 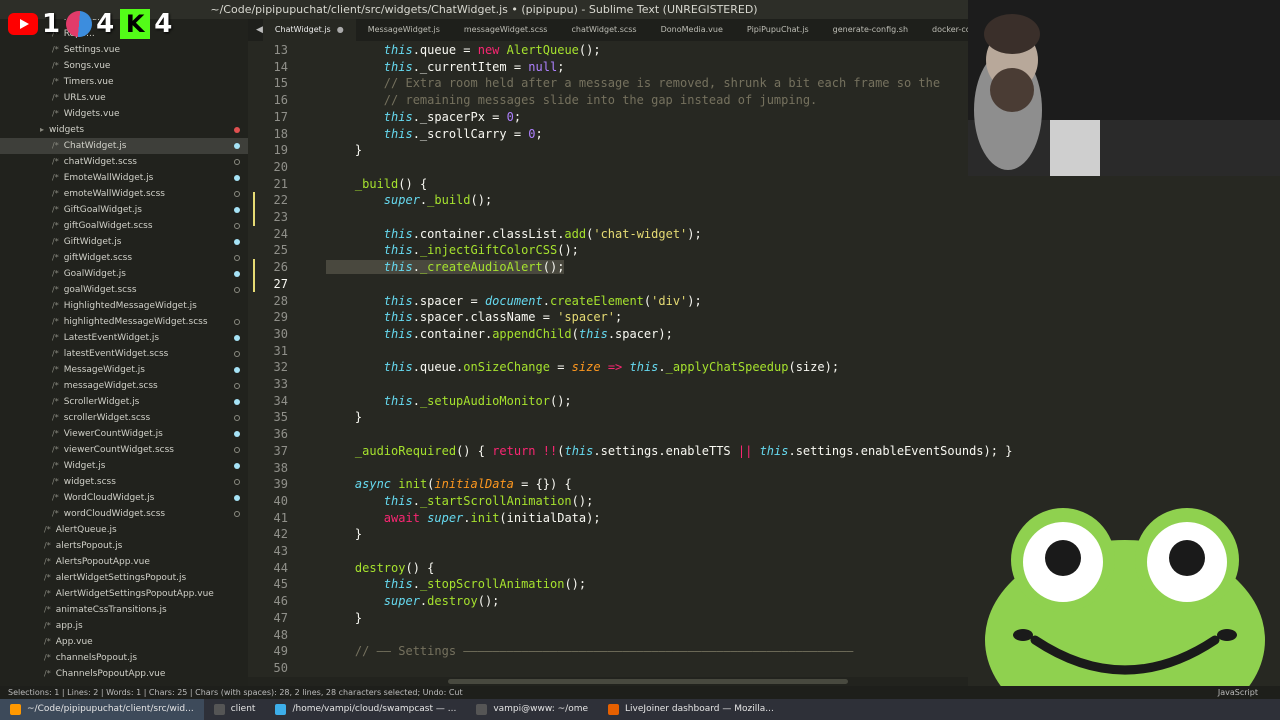 I want to click on file-item: /* highlightedMessageWidget.scss, so click(x=124, y=322).